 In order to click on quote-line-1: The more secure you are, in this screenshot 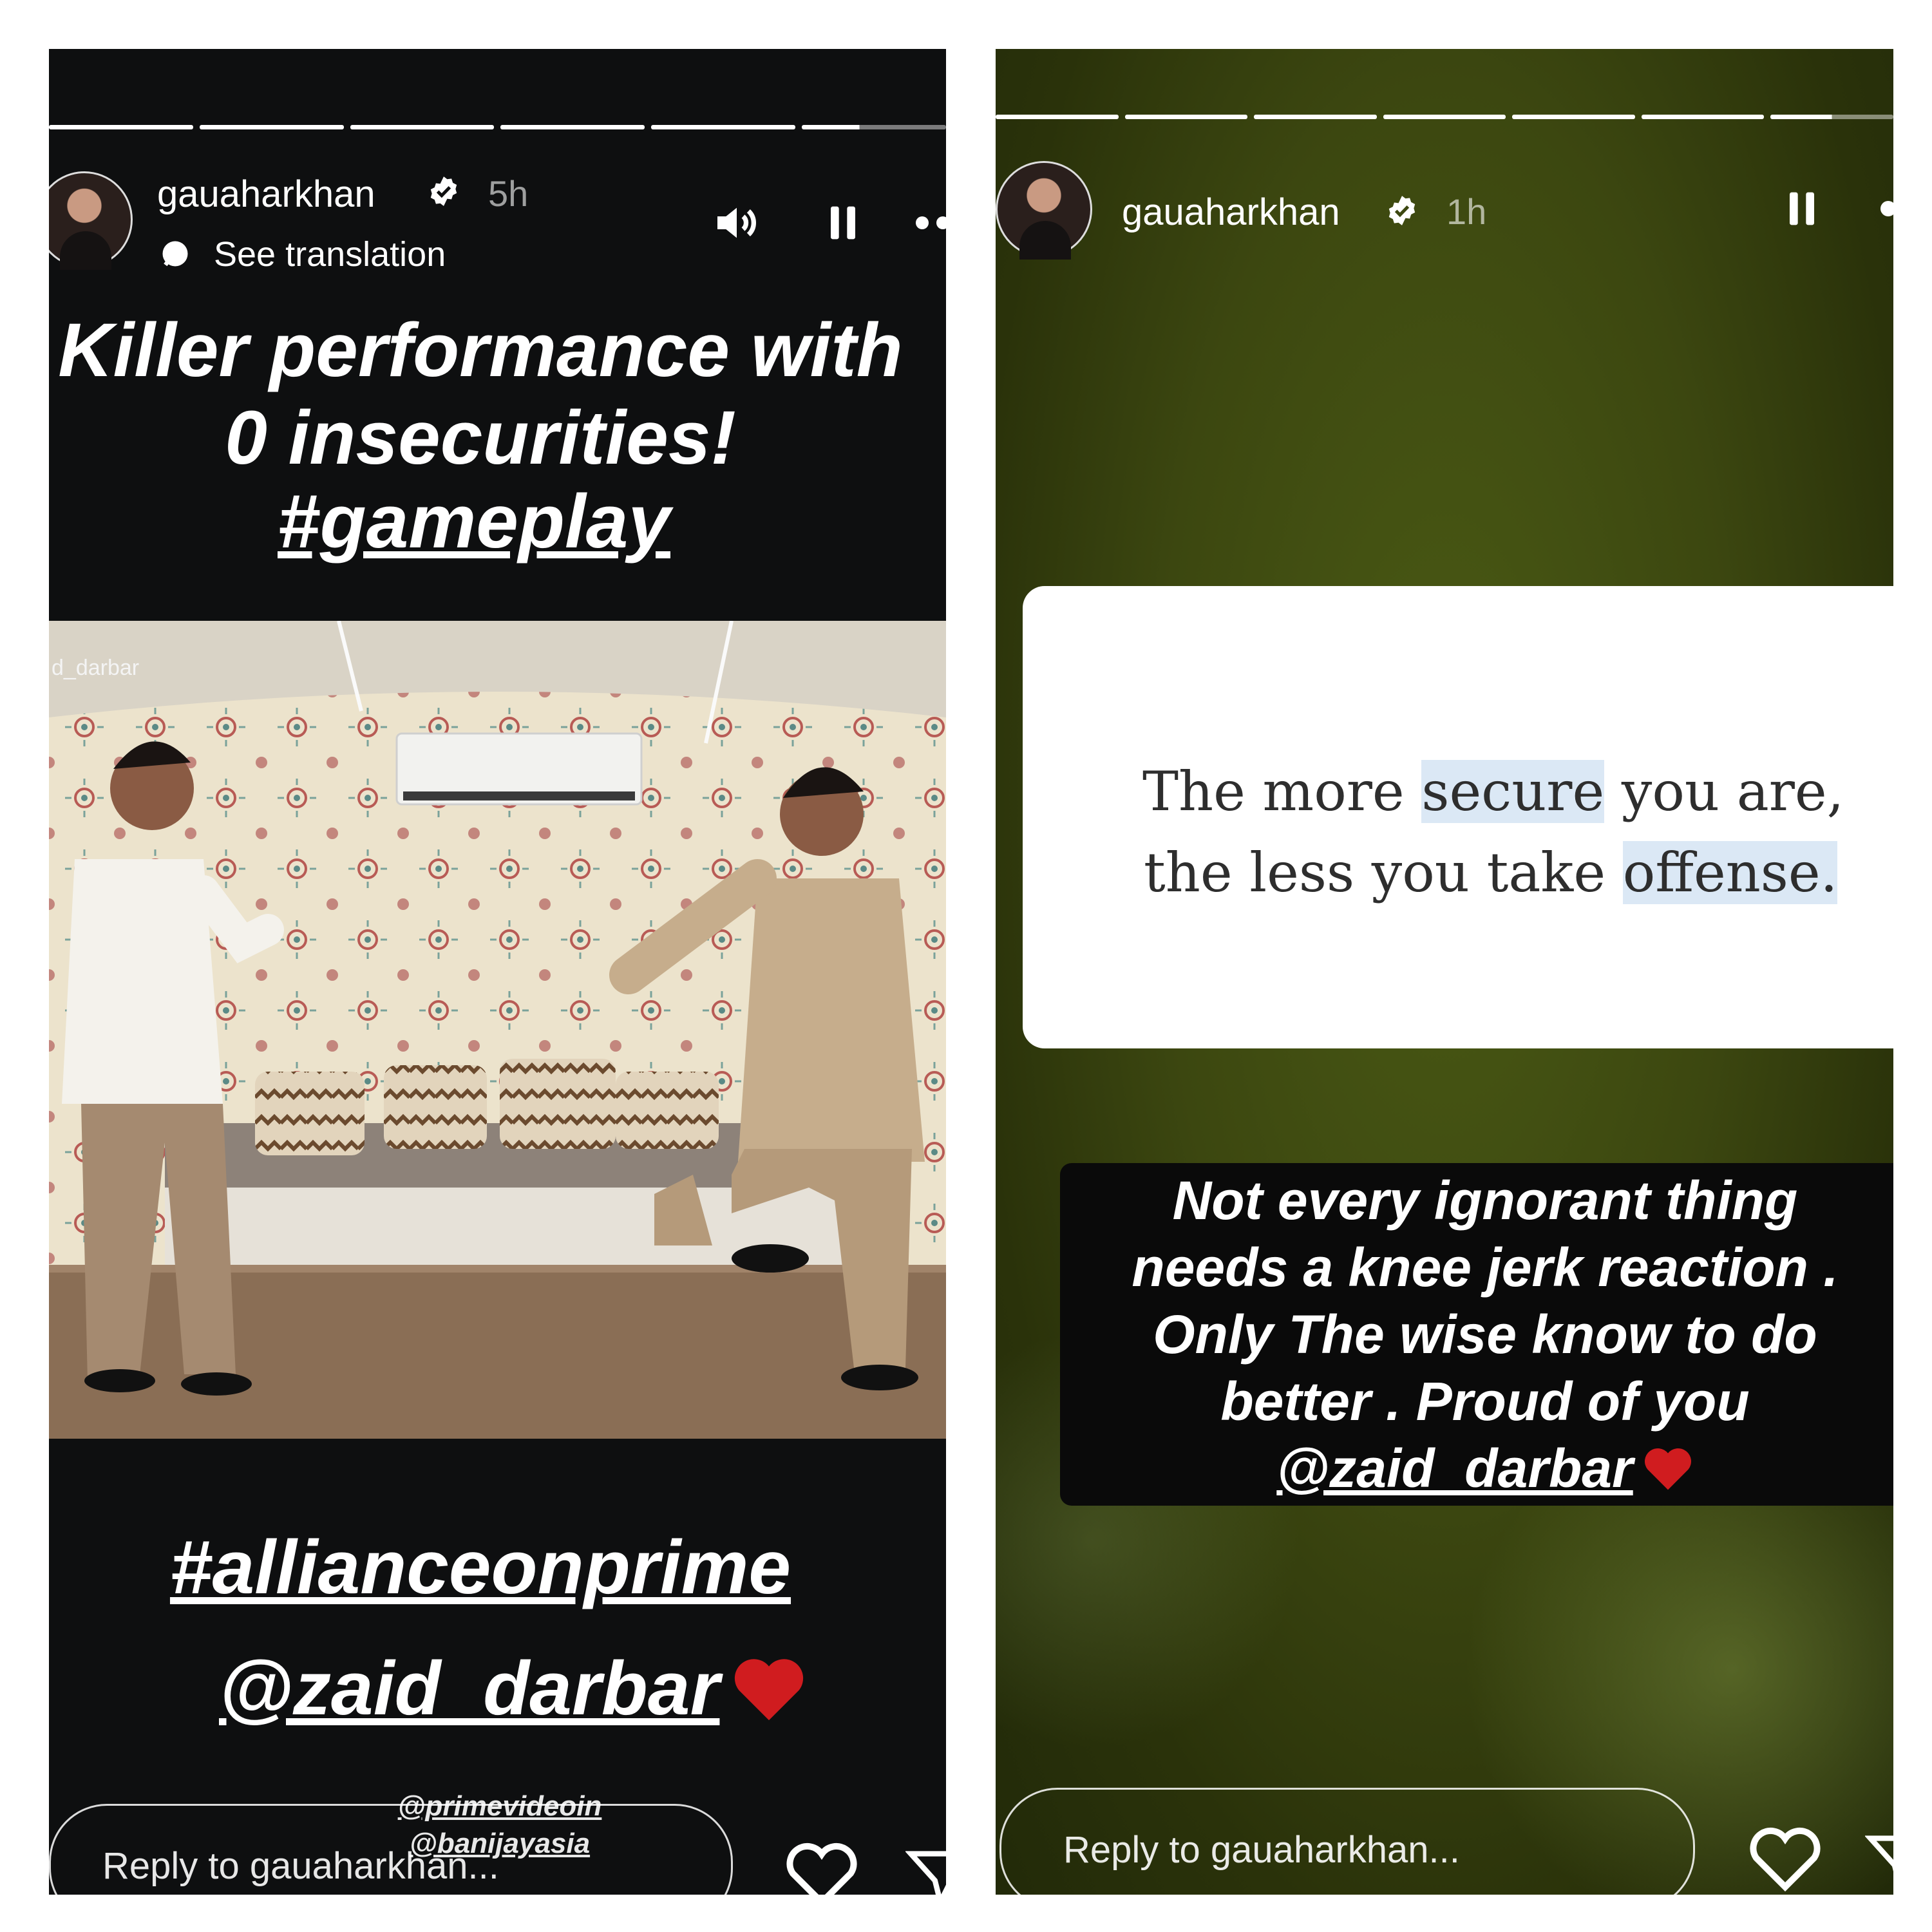, I will do `click(1493, 791)`.